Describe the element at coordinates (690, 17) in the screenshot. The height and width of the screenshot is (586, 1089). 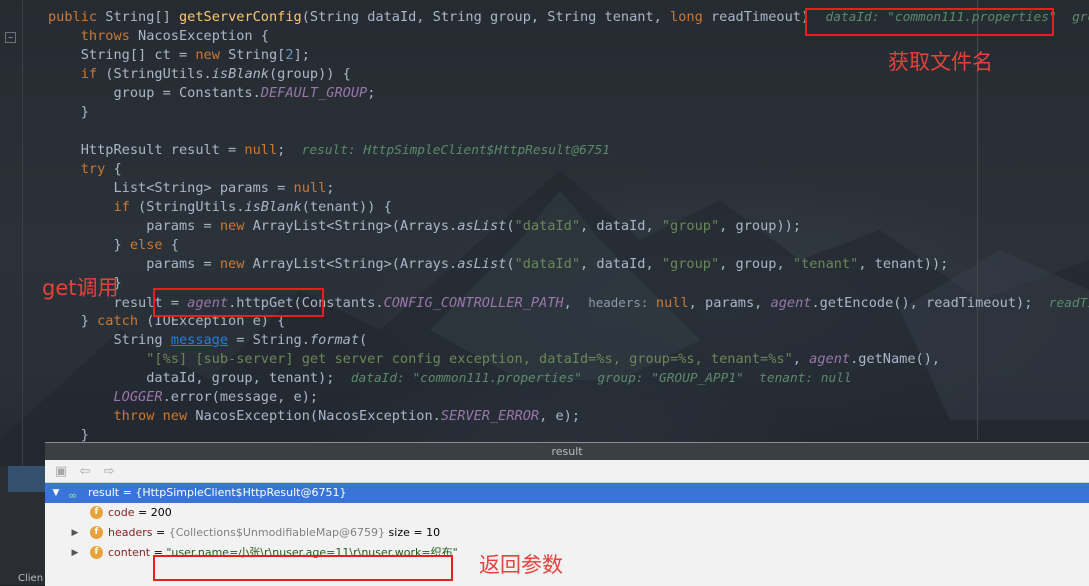
I see `code-token: long` at that location.